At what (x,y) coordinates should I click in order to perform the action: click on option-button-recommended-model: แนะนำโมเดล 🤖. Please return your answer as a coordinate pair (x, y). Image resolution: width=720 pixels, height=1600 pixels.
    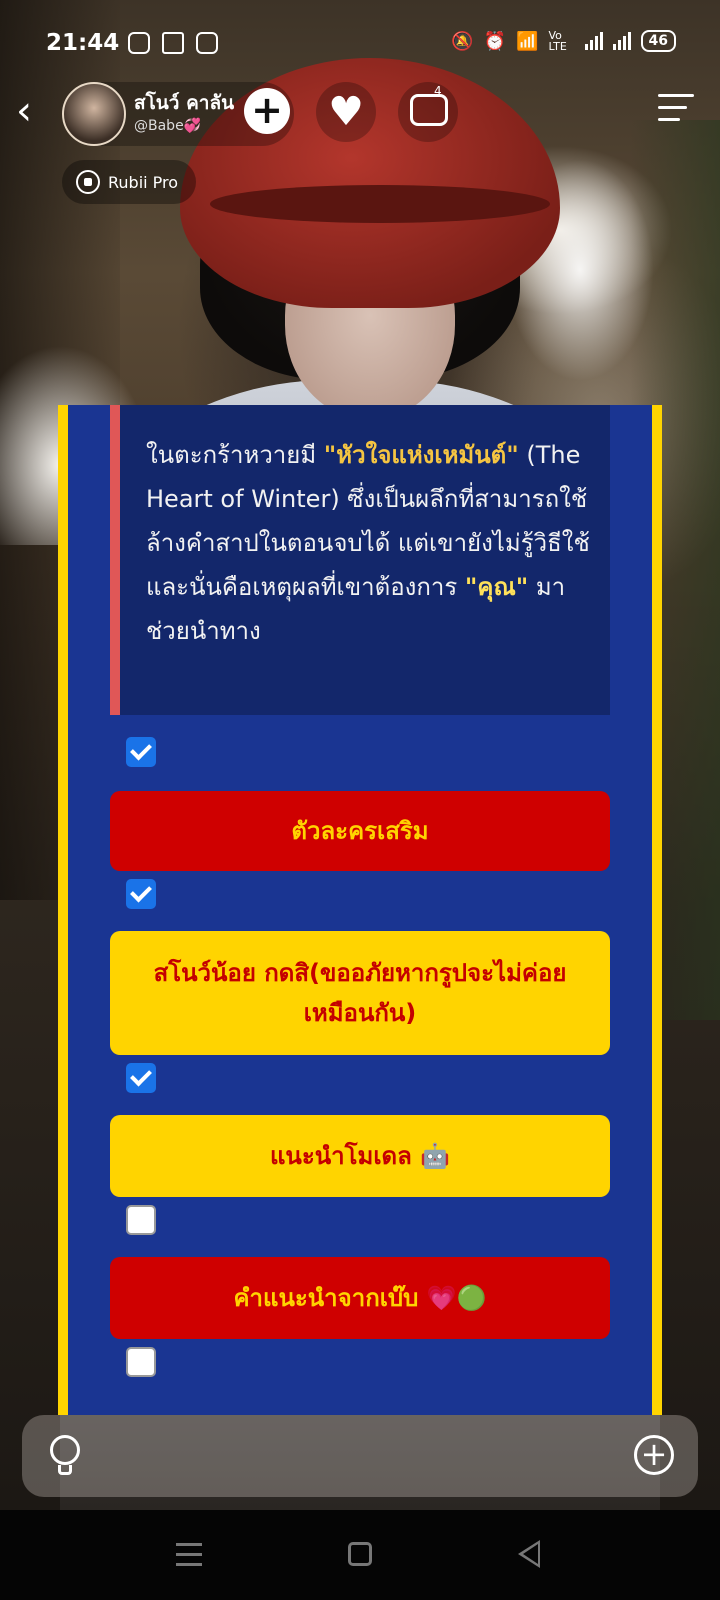
    Looking at the image, I should click on (360, 1156).